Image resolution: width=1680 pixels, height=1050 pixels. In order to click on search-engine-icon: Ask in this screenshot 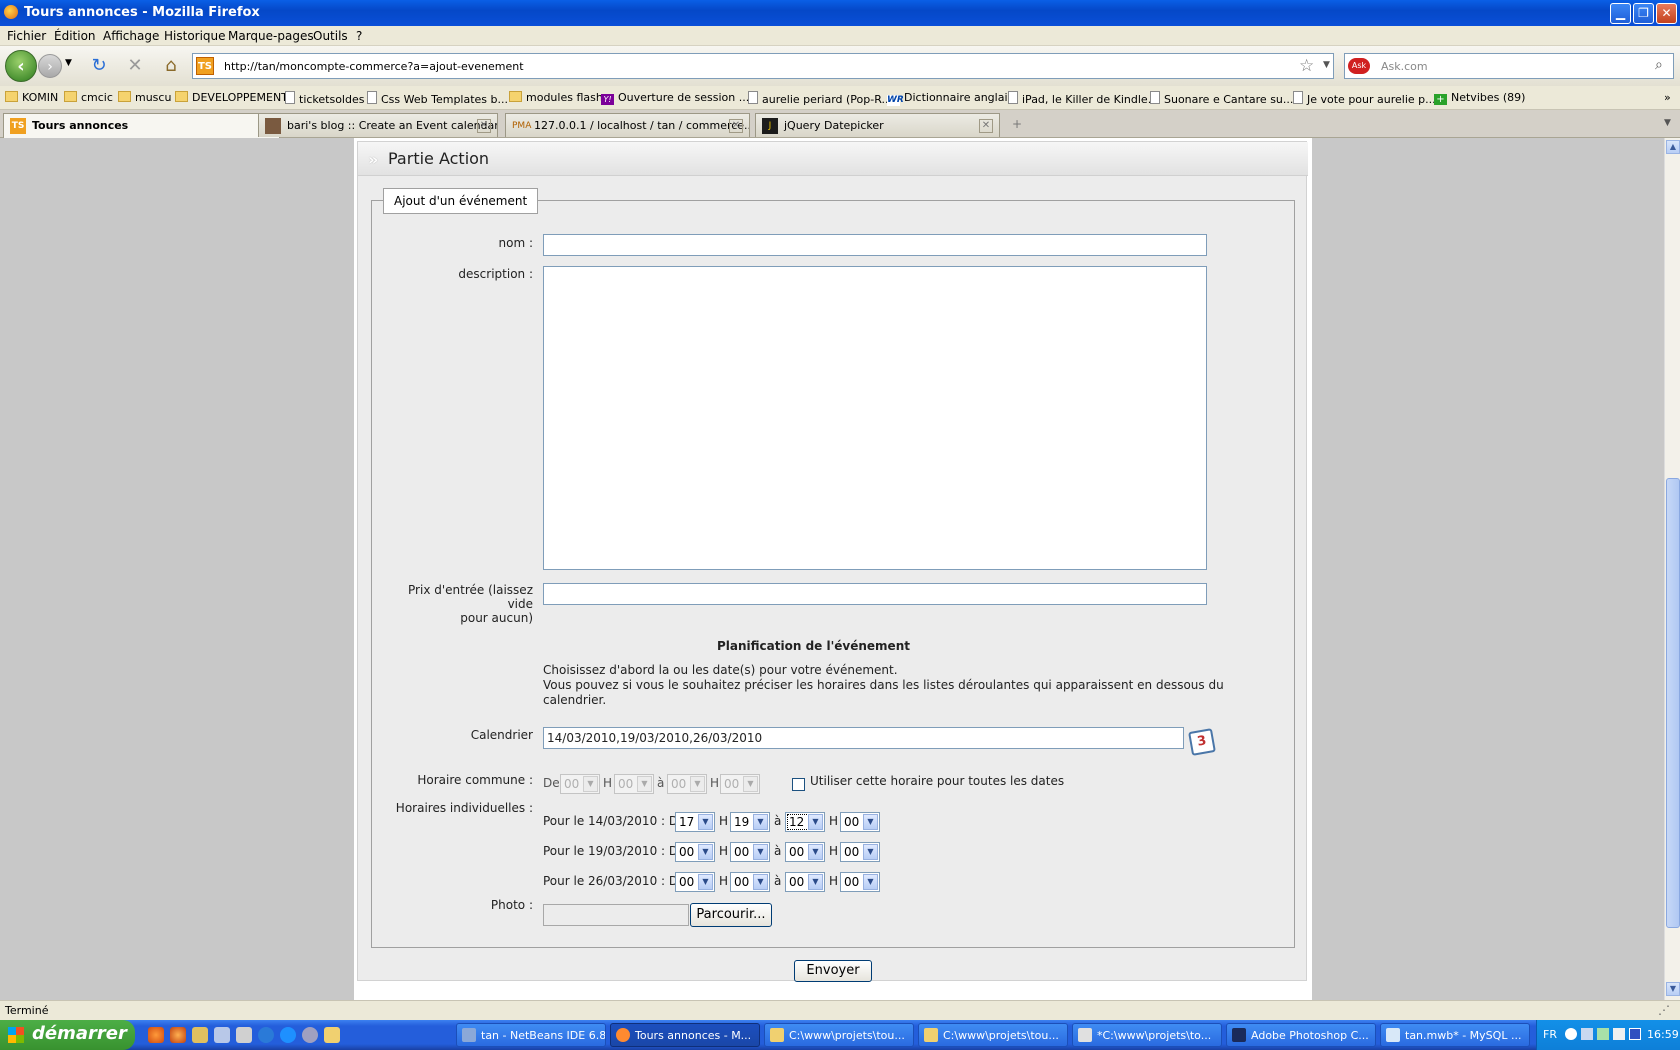, I will do `click(1359, 66)`.